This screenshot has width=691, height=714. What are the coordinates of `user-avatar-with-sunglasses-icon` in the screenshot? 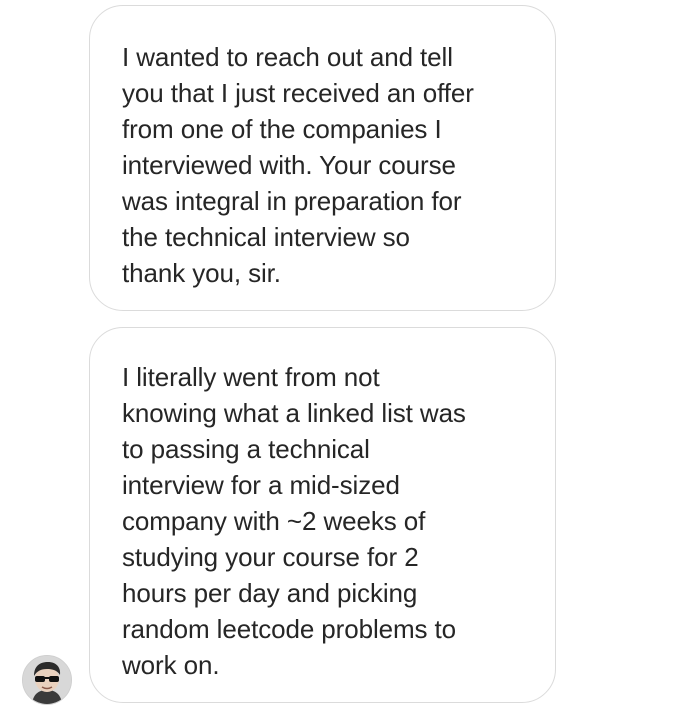 It's located at (47, 680).